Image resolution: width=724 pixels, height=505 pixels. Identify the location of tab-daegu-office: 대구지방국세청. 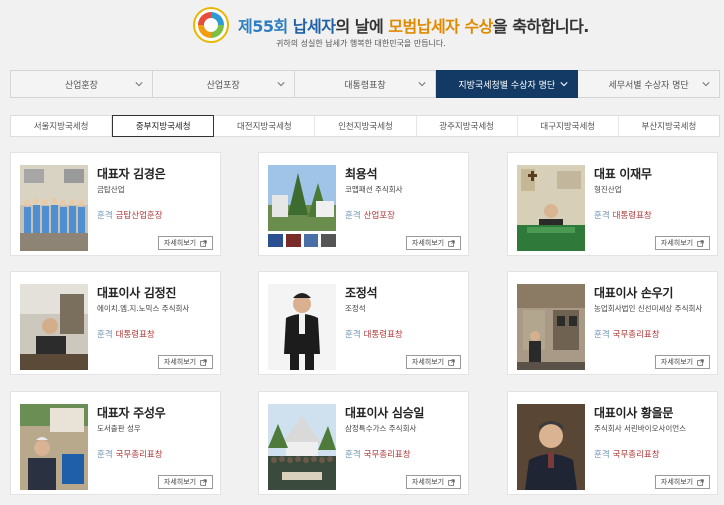
(568, 126).